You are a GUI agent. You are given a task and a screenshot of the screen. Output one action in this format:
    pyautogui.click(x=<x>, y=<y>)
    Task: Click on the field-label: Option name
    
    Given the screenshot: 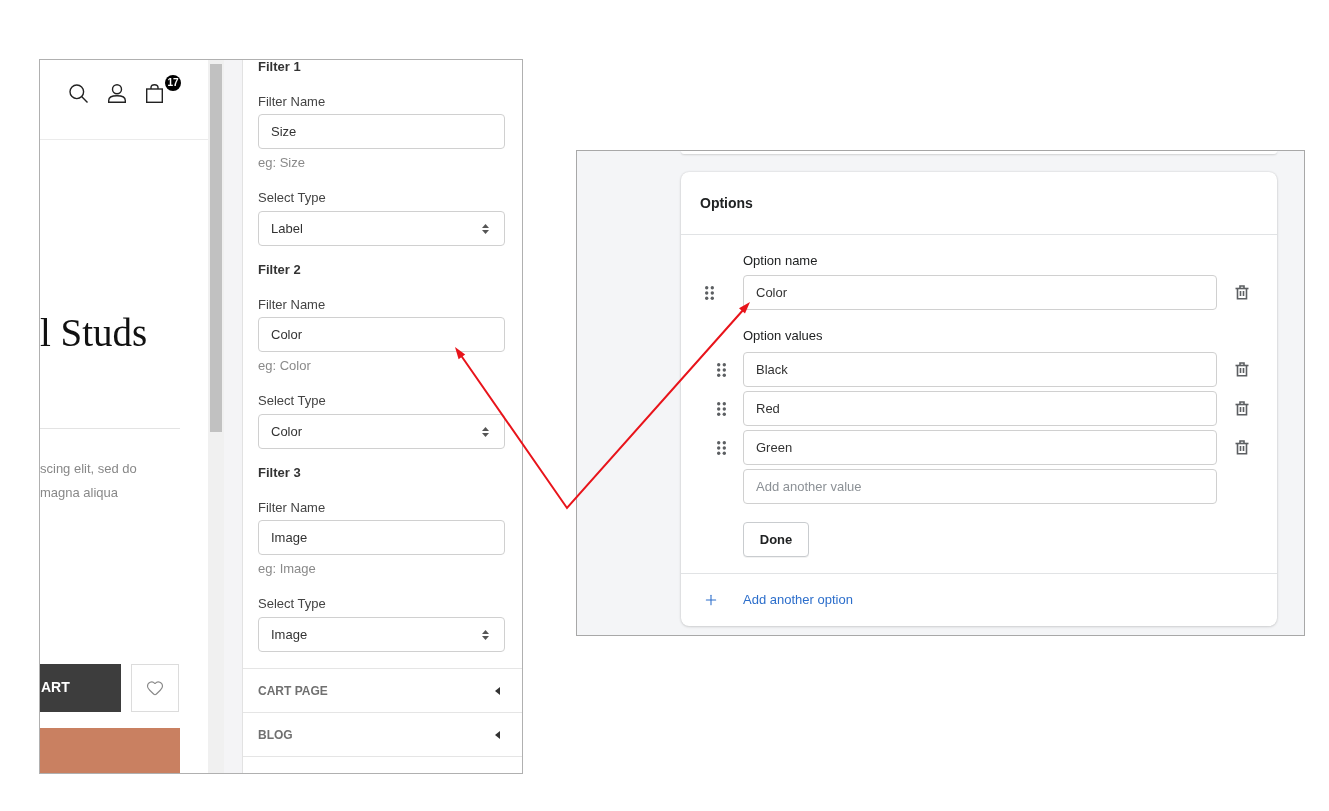 What is the action you would take?
    pyautogui.click(x=780, y=261)
    